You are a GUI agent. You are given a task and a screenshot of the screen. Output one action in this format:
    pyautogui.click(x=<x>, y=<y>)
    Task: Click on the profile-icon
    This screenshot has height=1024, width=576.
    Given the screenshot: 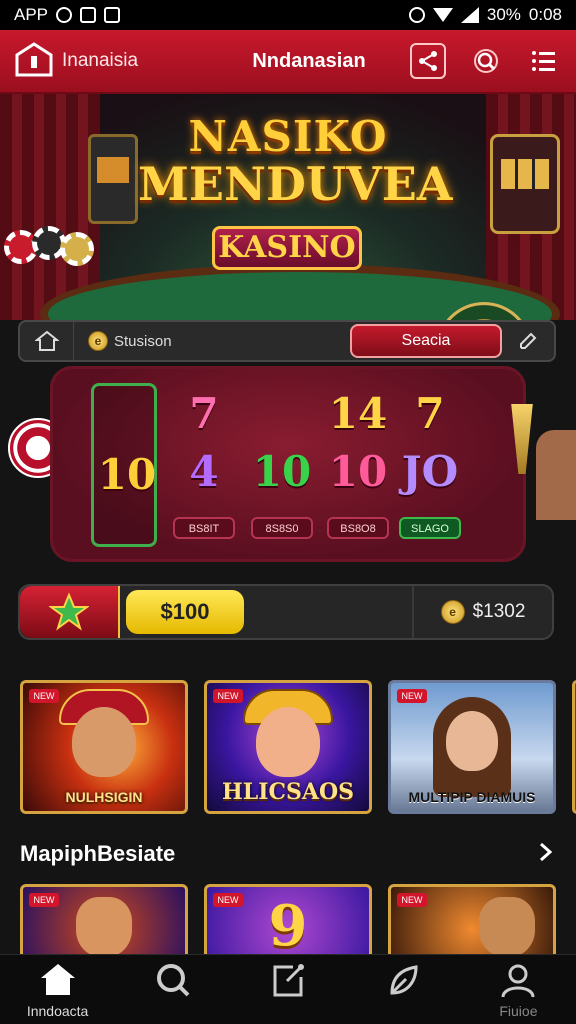 What is the action you would take?
    pyautogui.click(x=518, y=980)
    